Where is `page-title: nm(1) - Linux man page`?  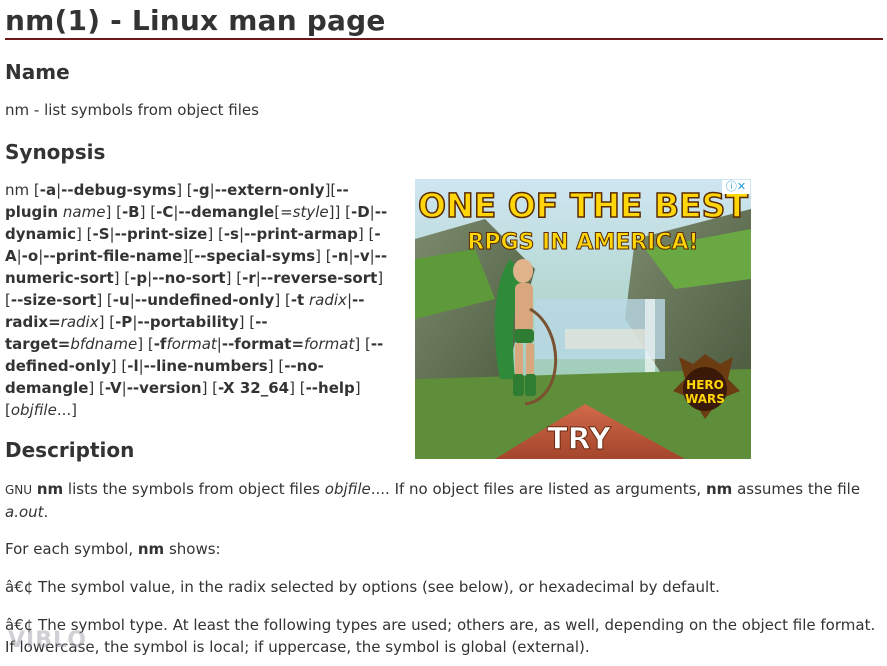
page-title: nm(1) - Linux man page is located at coordinates (444, 20).